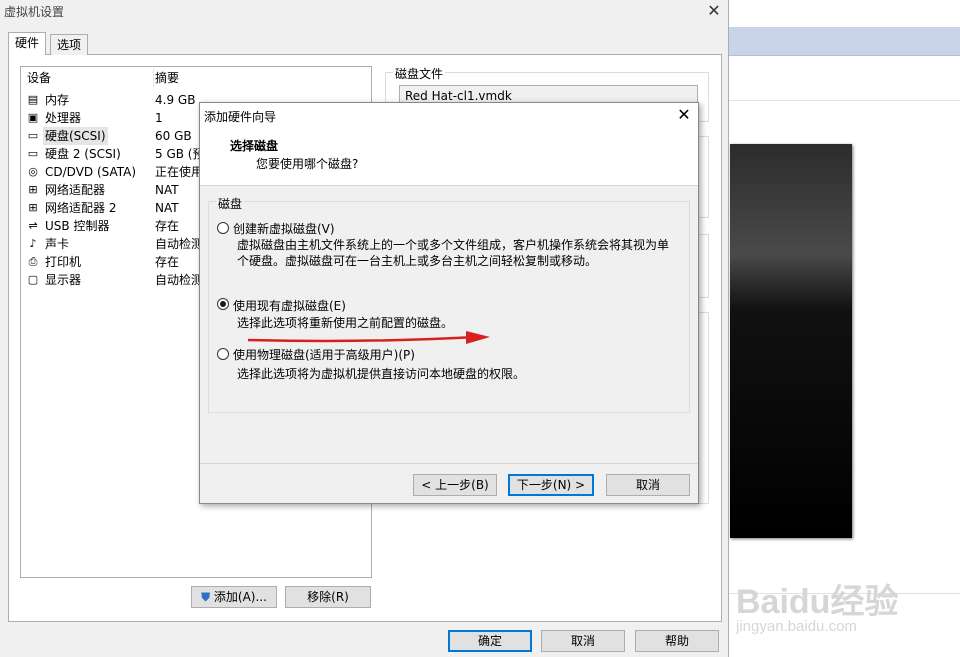  Describe the element at coordinates (77, 226) in the screenshot. I see `device-name: USB 控制器` at that location.